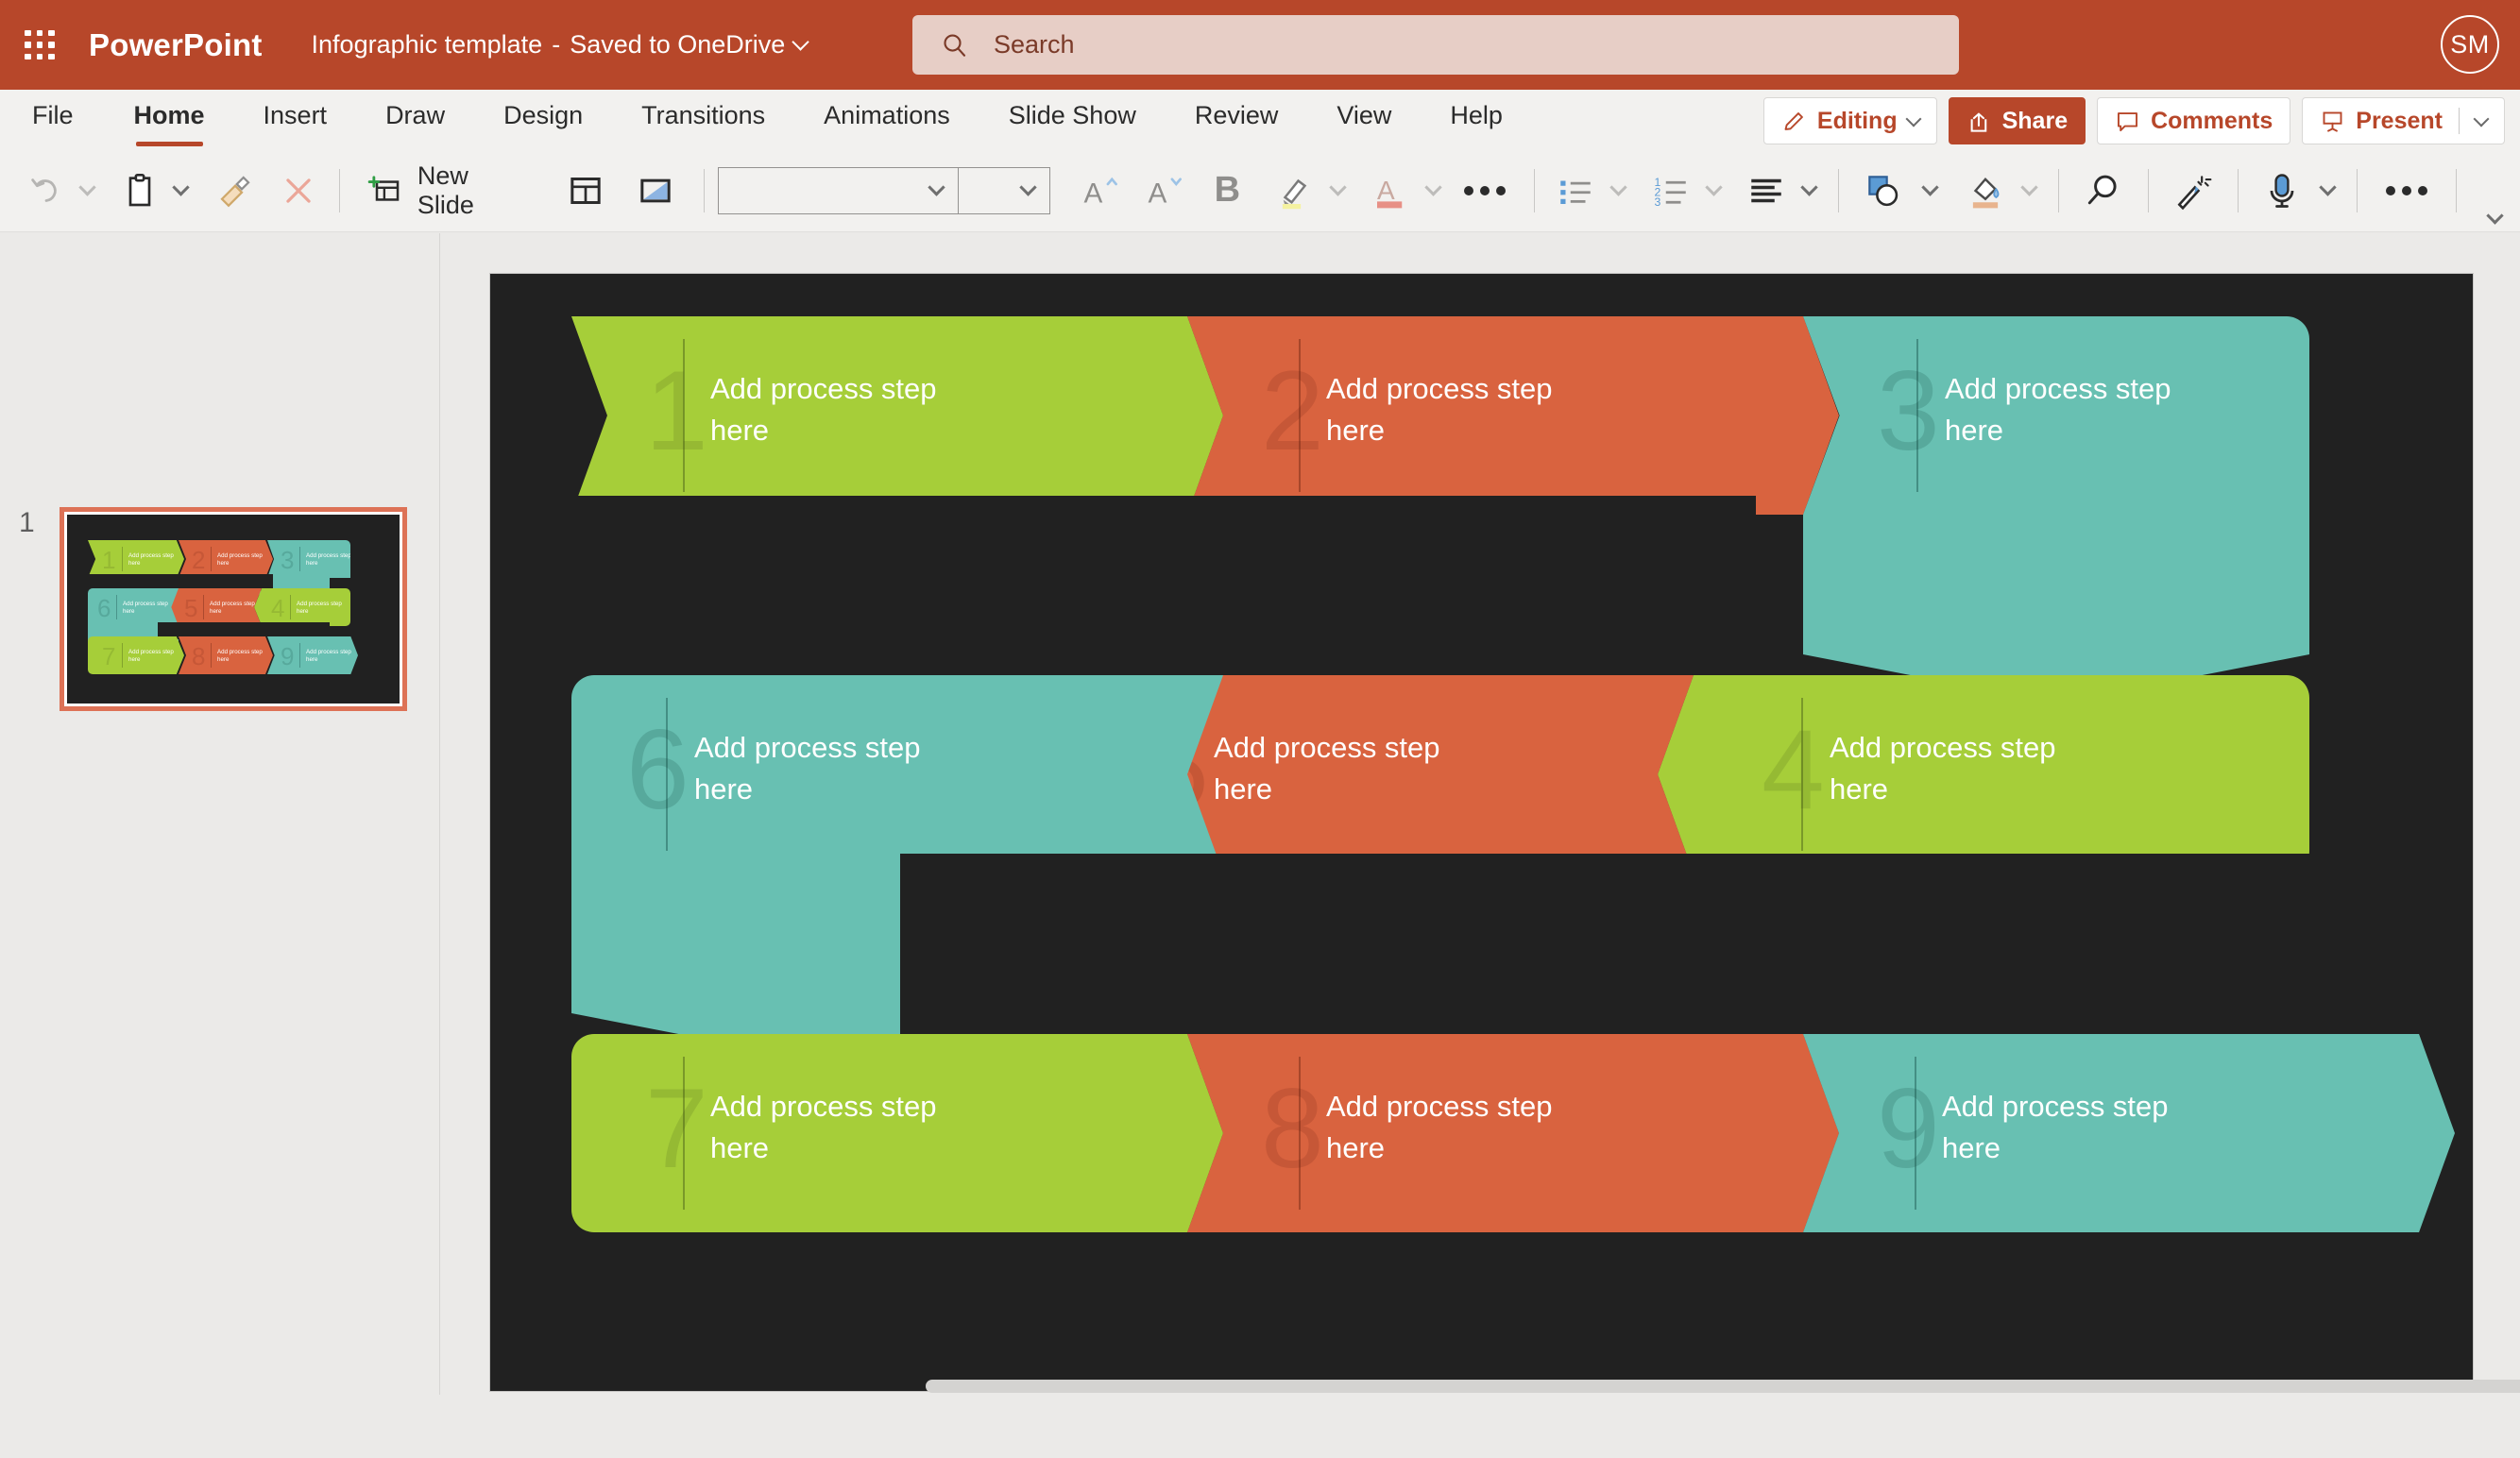 The height and width of the screenshot is (1458, 2520). I want to click on numbering-button: 1 2 3, so click(1671, 191).